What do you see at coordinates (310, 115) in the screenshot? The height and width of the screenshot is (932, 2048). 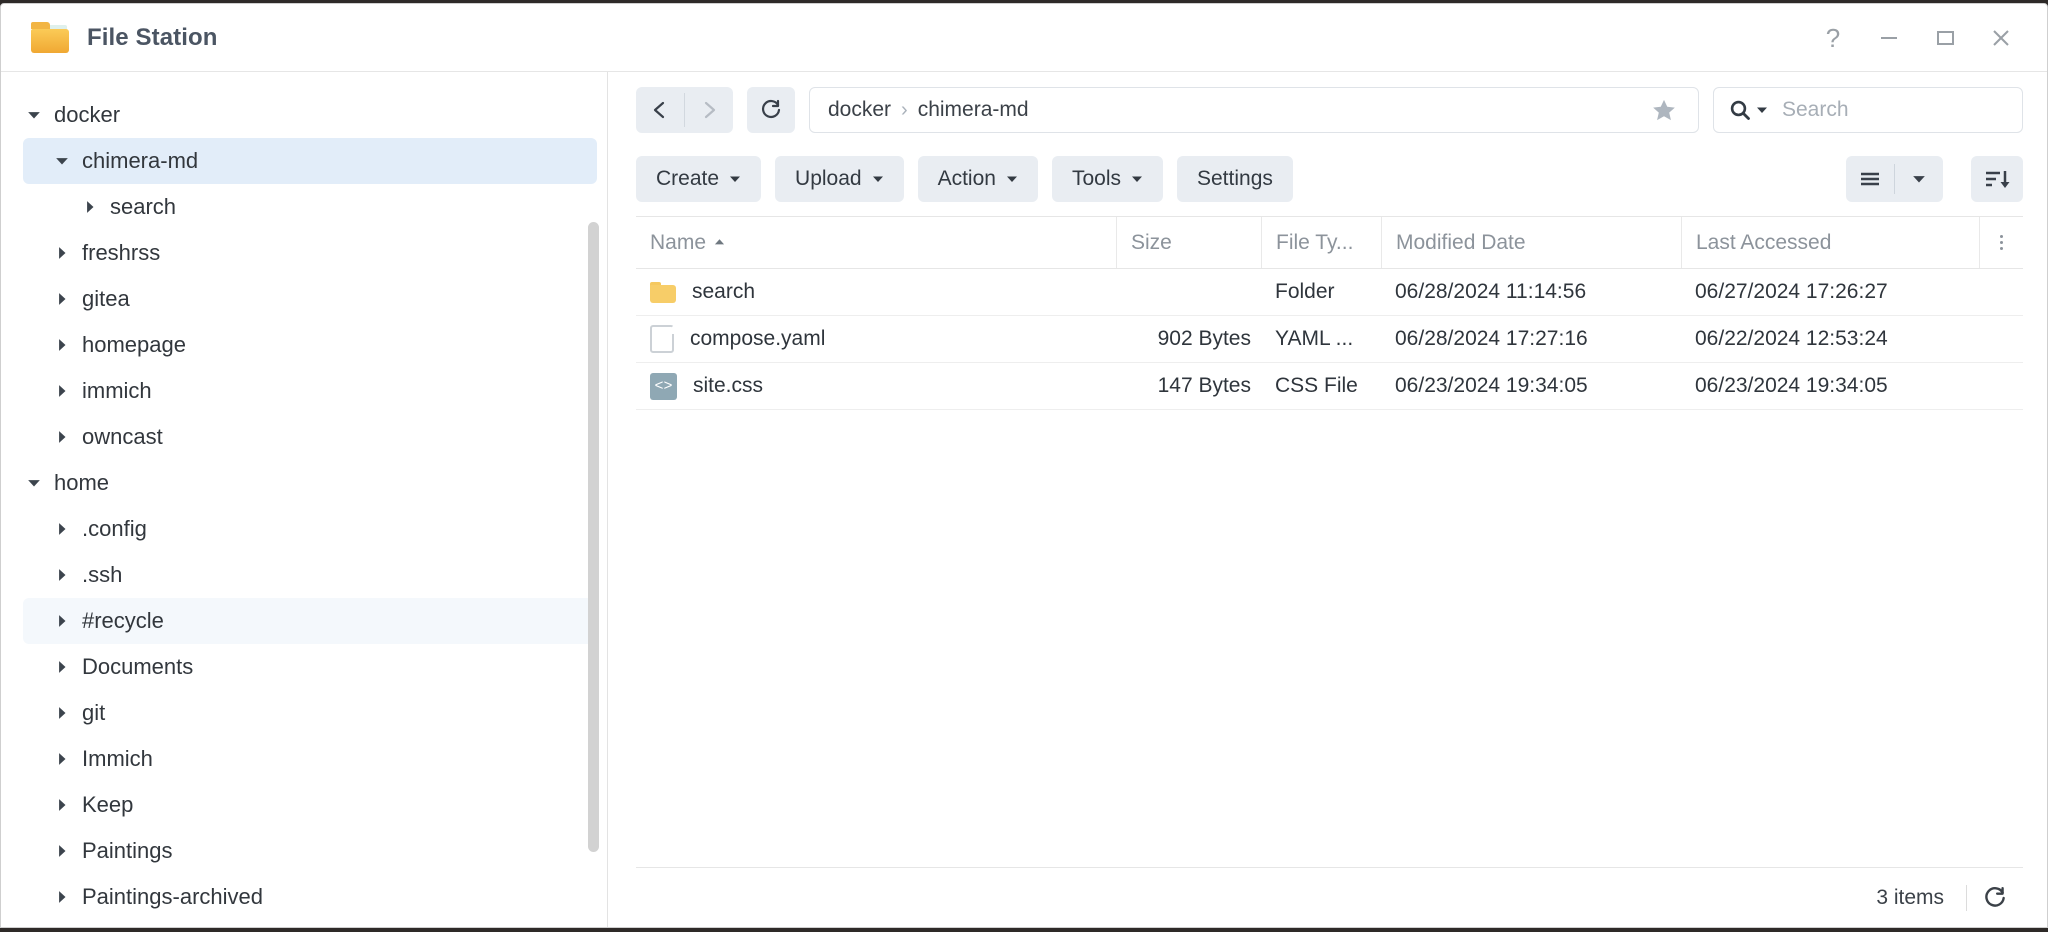 I see `tree-item-docker: docker` at bounding box center [310, 115].